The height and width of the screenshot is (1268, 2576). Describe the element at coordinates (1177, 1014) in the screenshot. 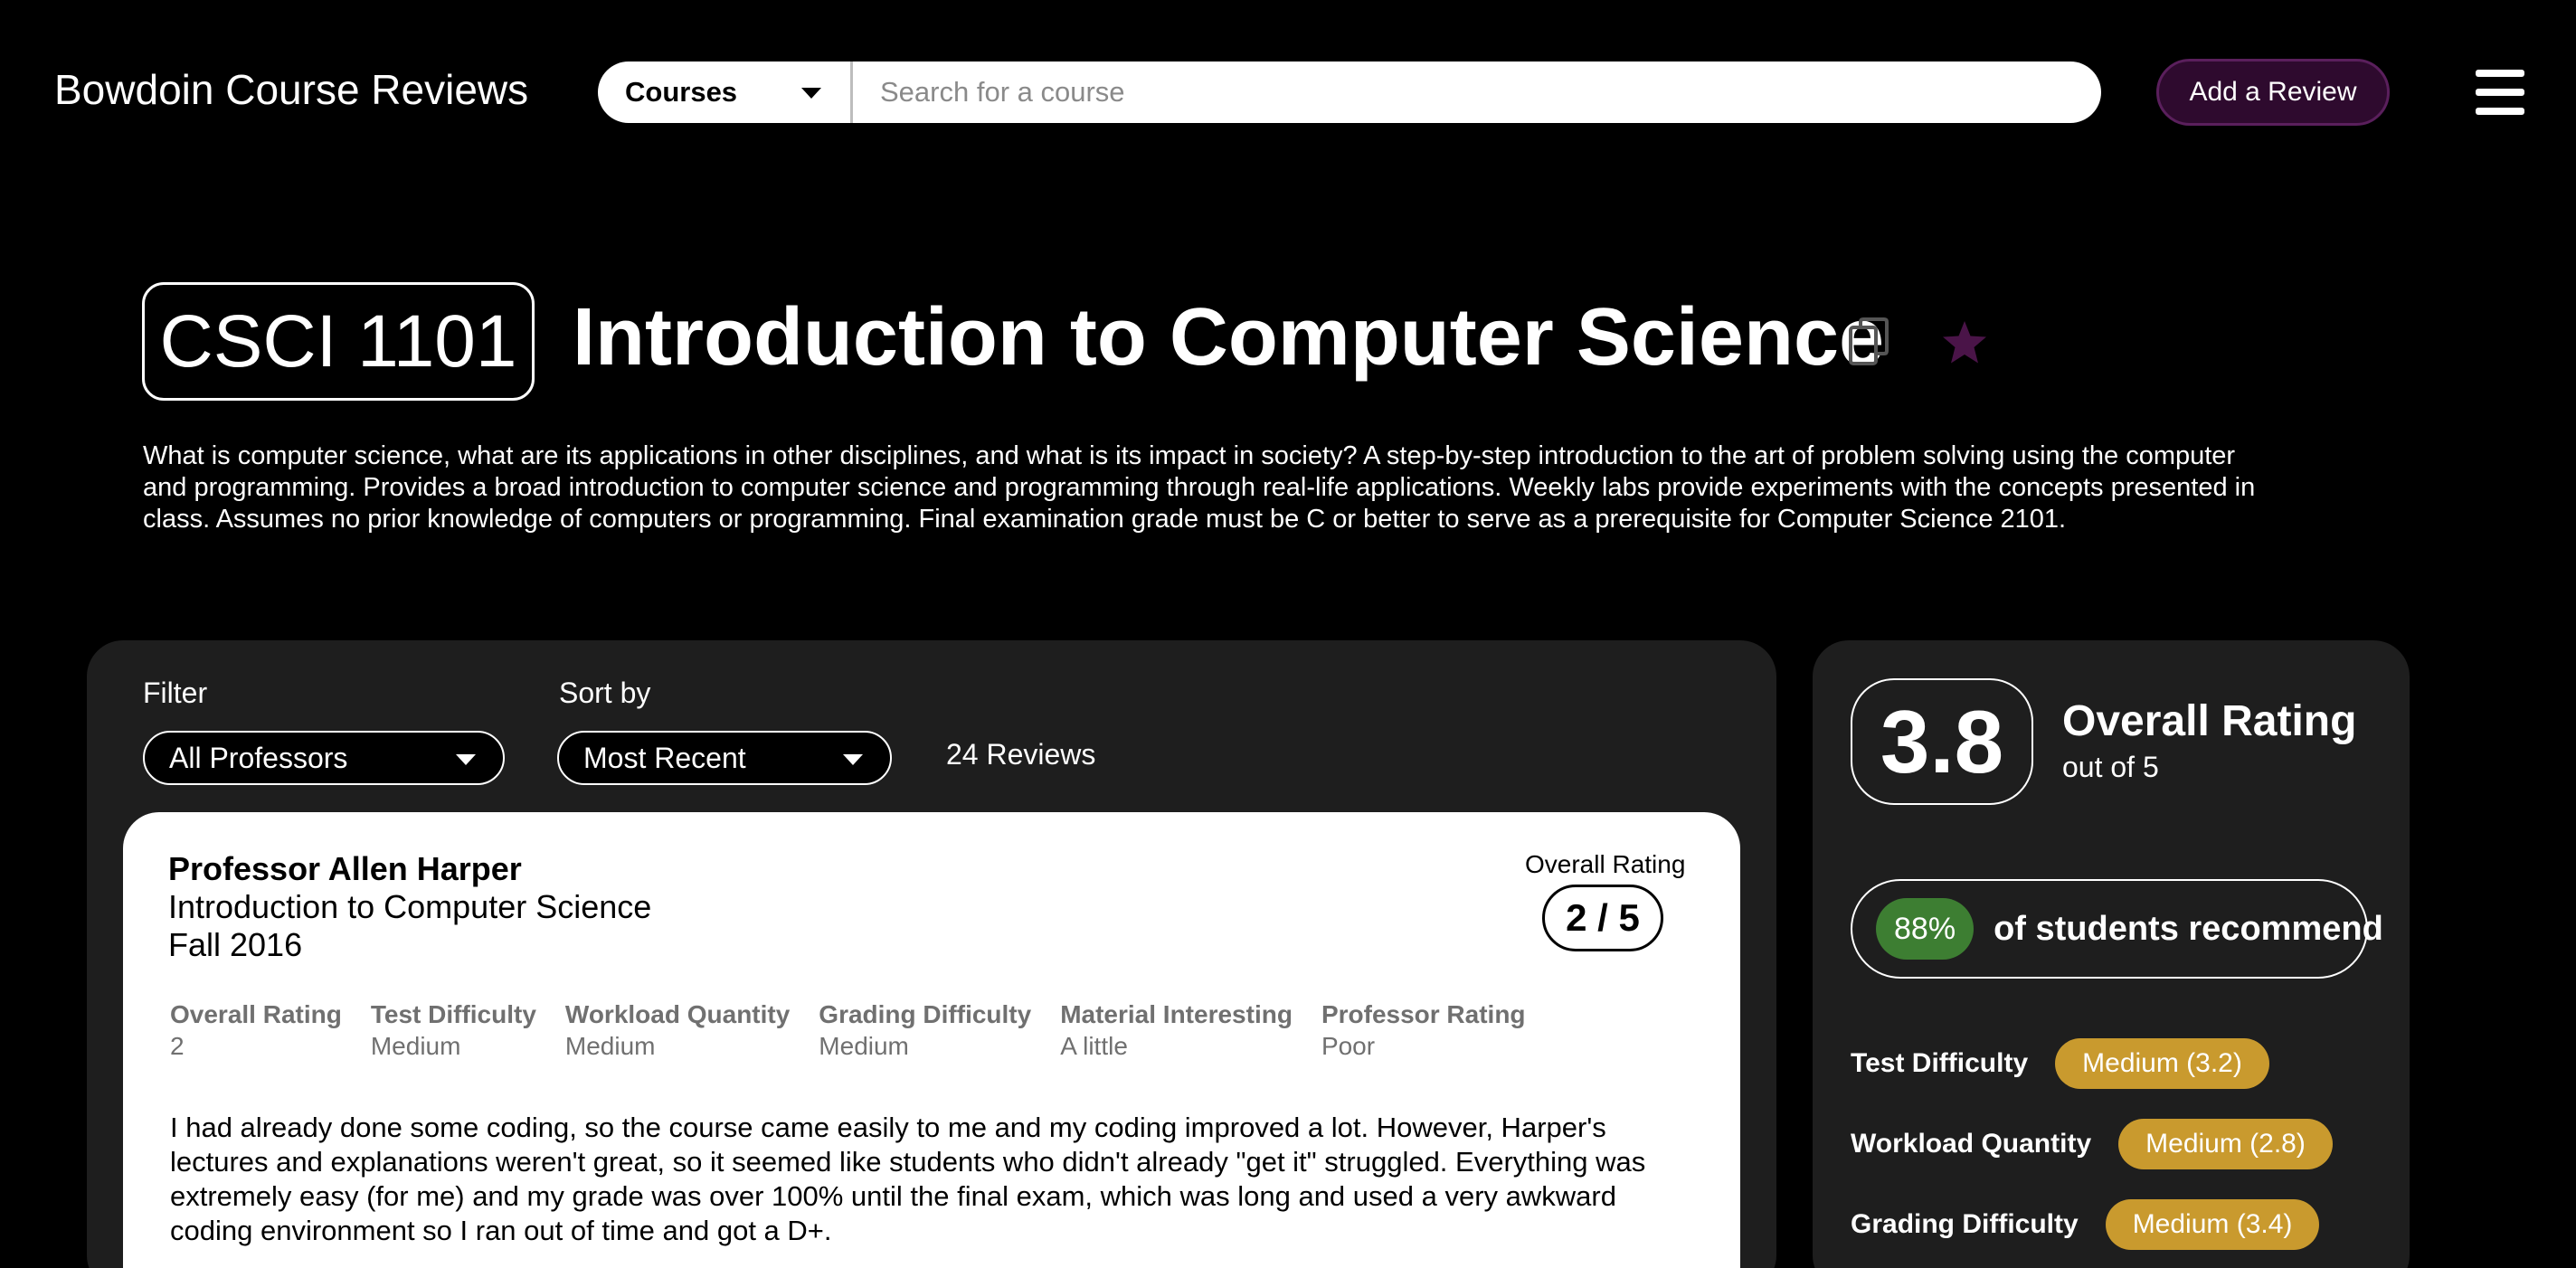

I see `metric-label: Material Interesting` at that location.